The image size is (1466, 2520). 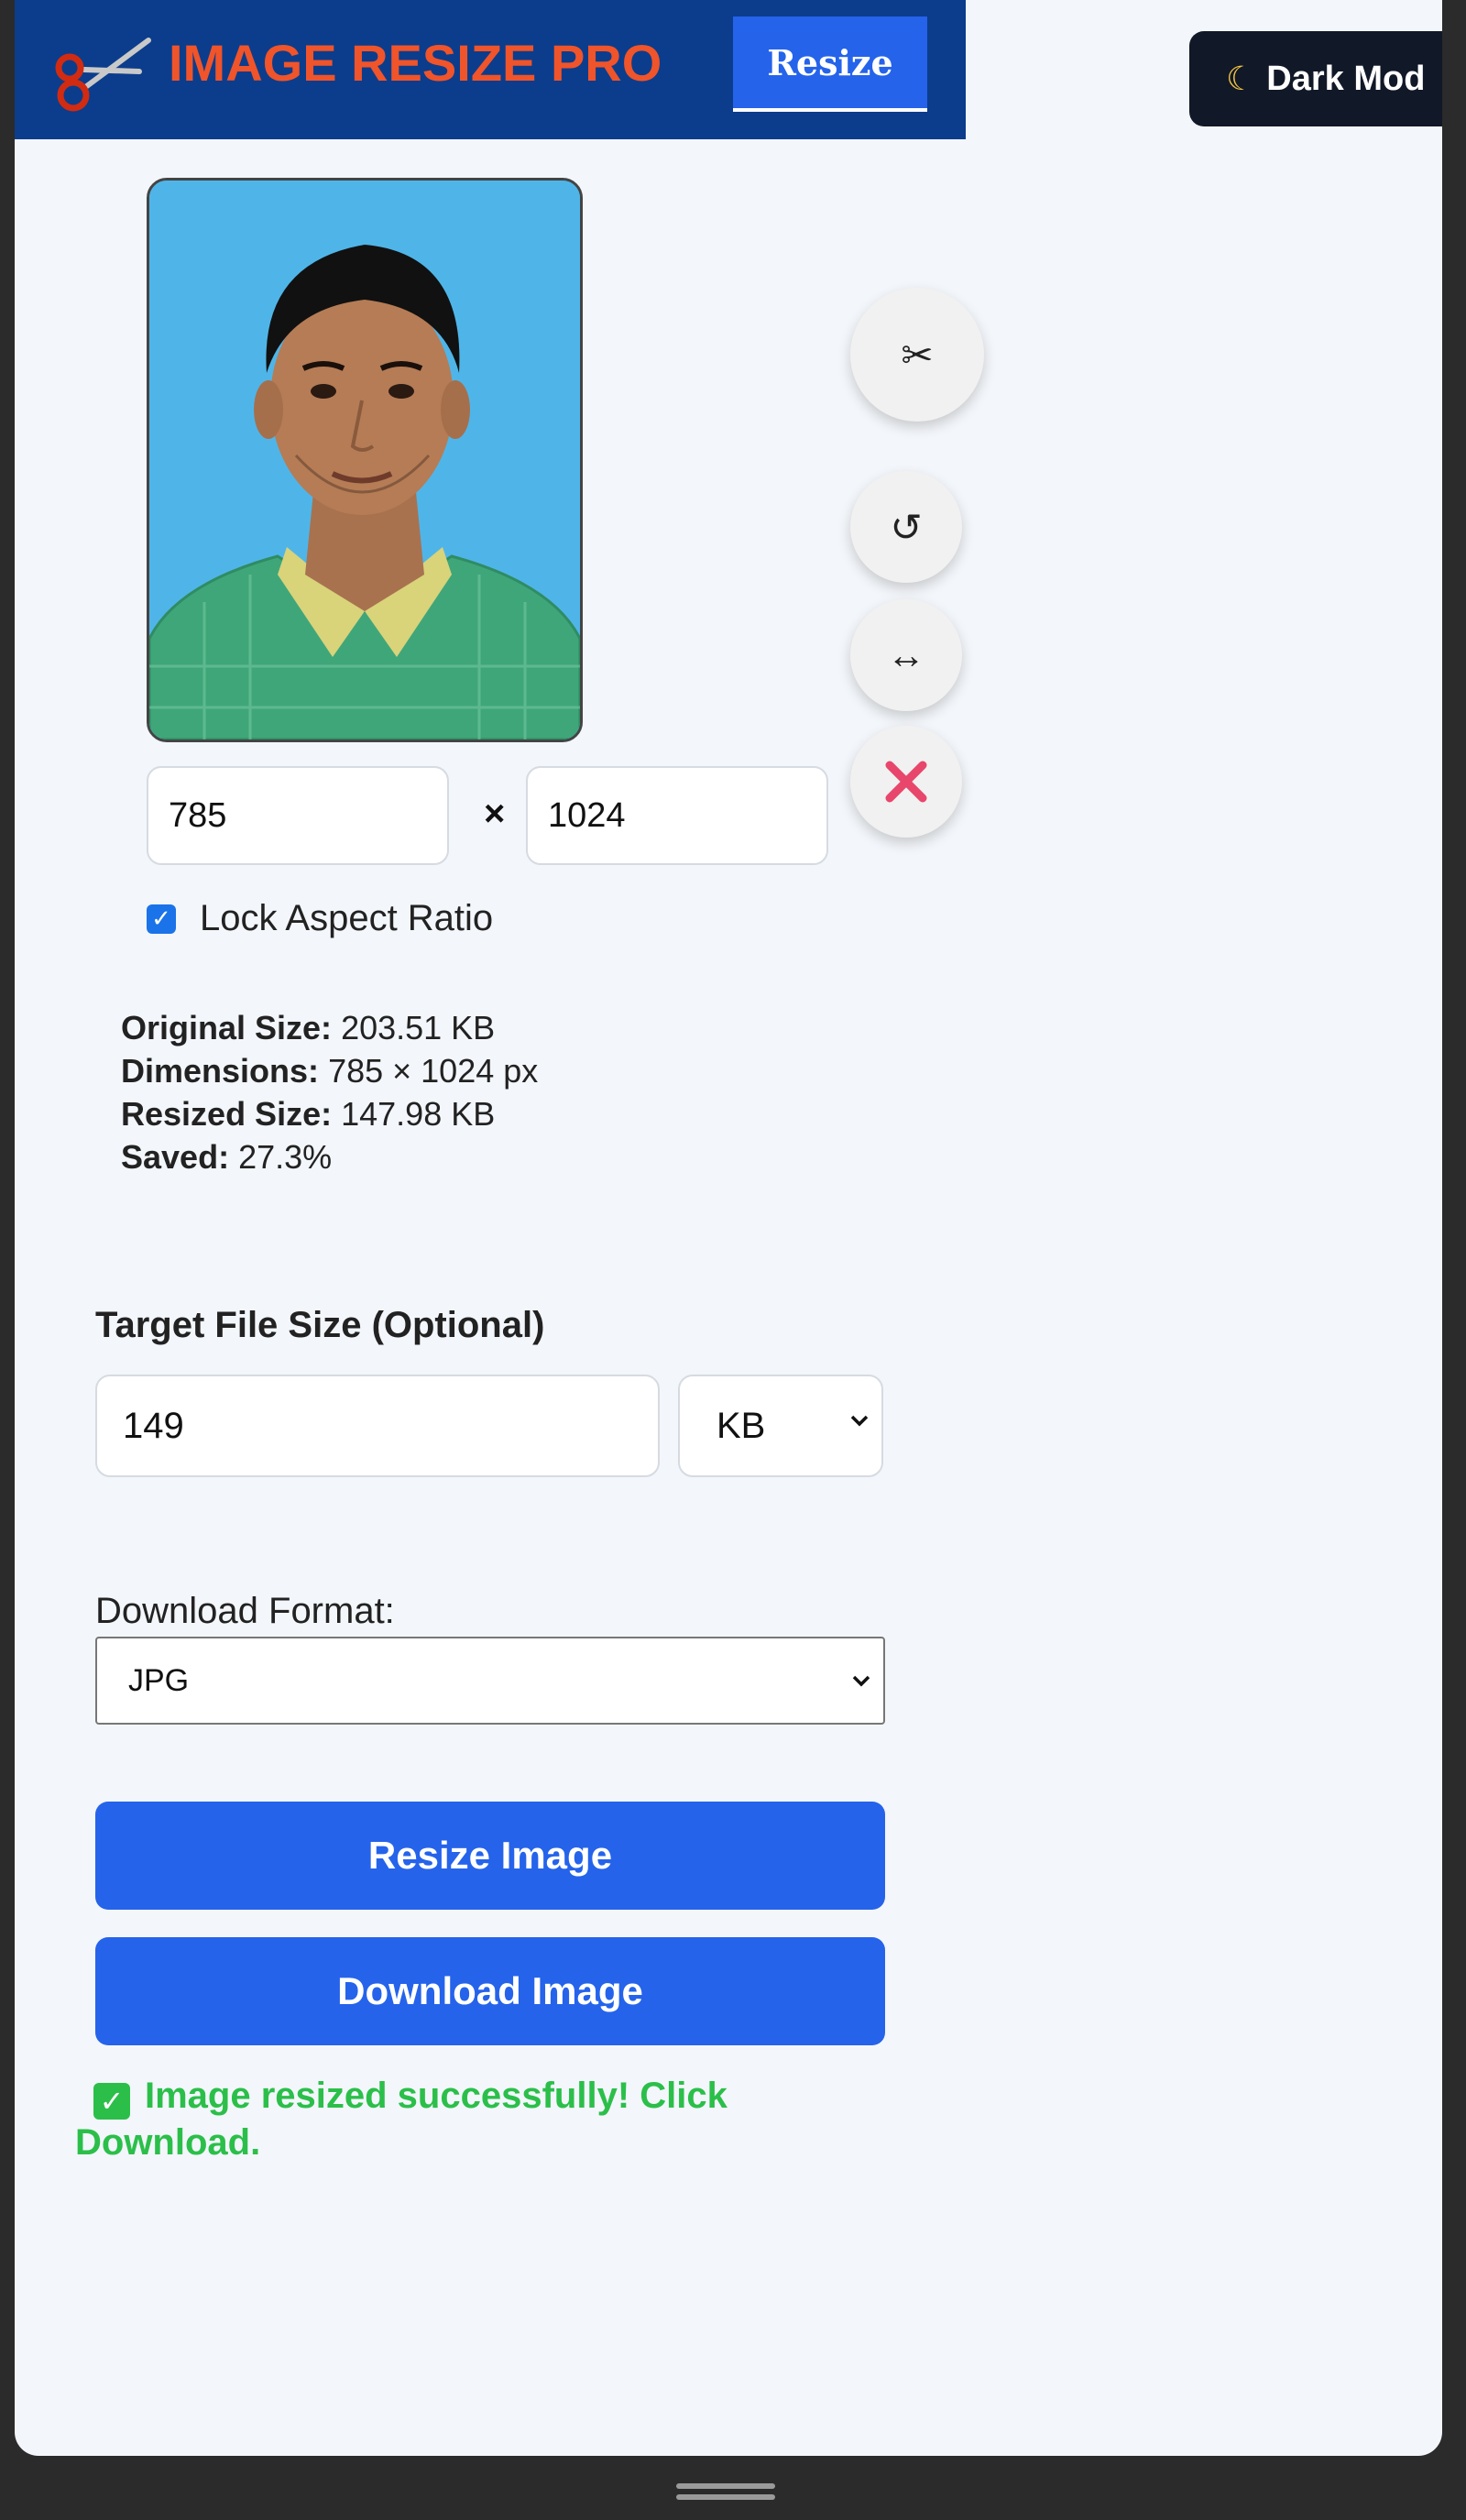 I want to click on dimensions-row: Dimensions: 785 × 1024 px, so click(x=330, y=1071).